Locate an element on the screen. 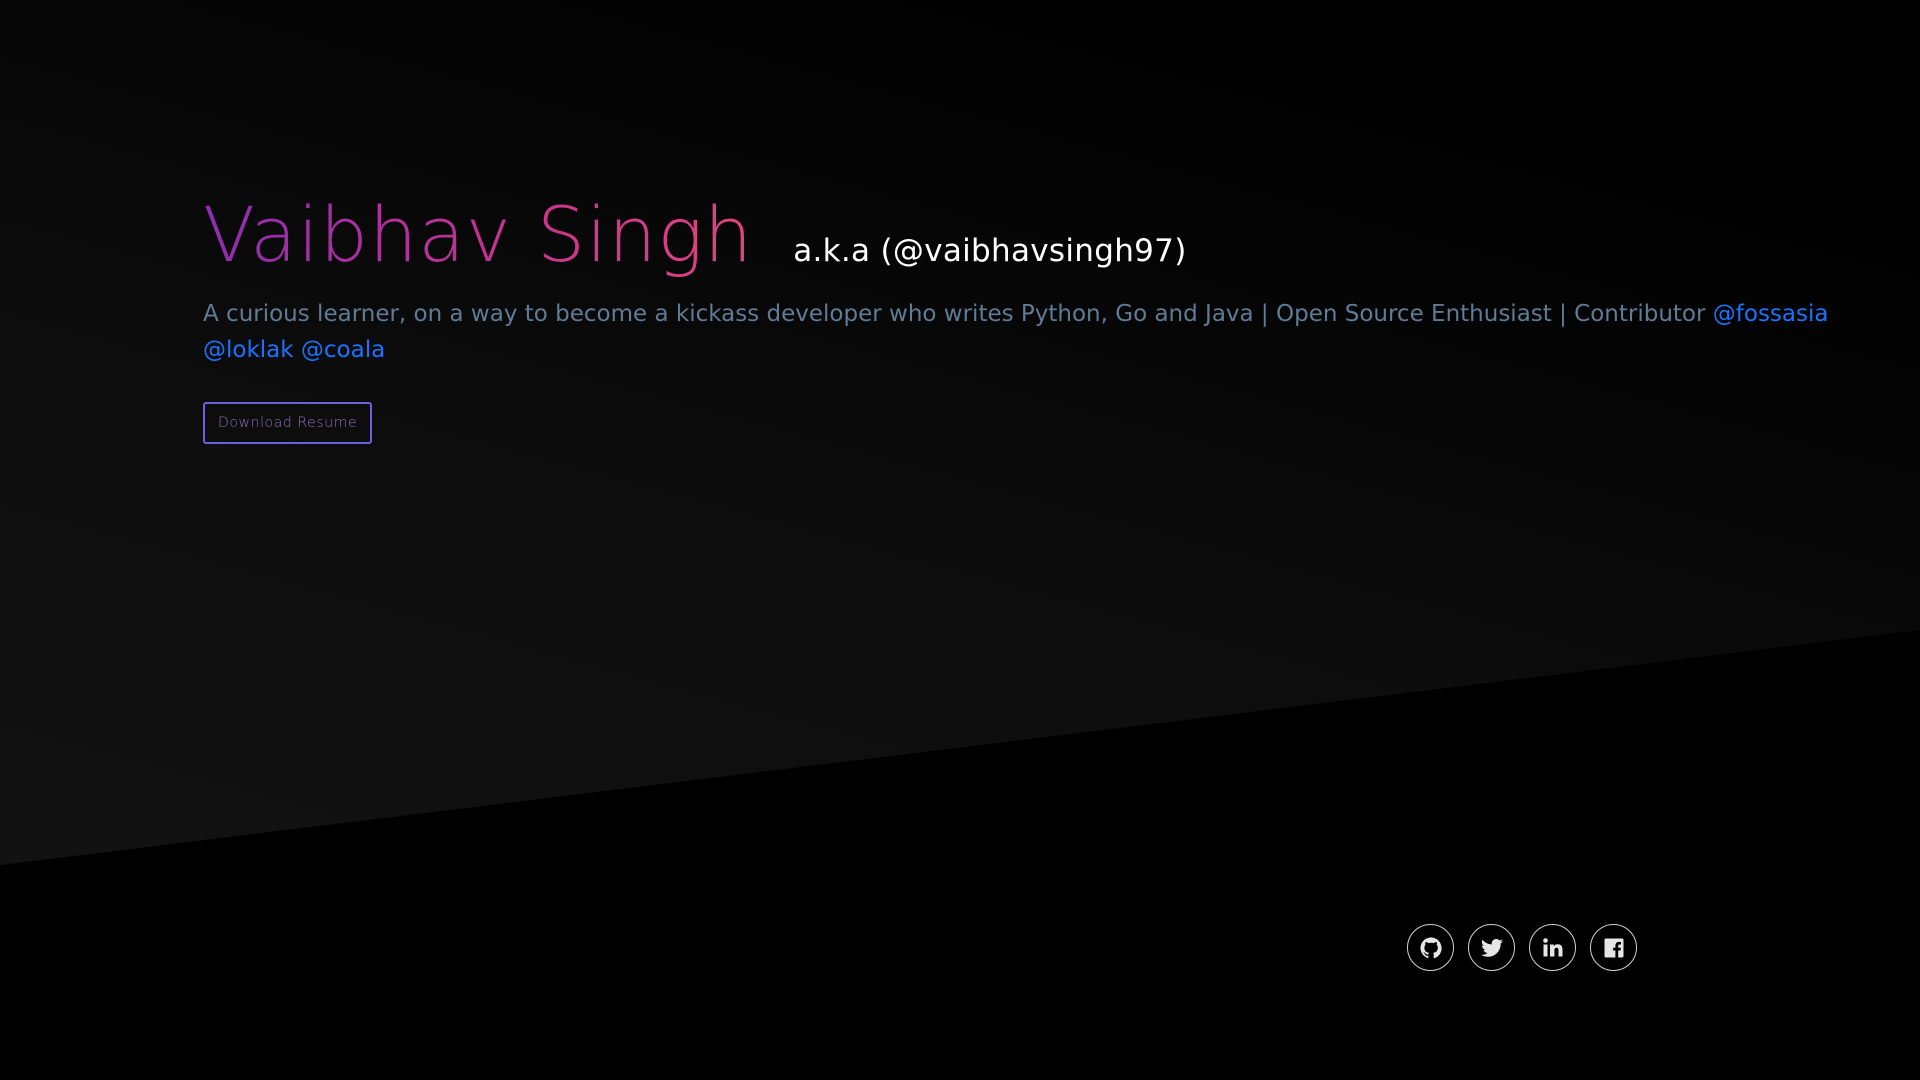  linkedin-icon is located at coordinates (1552, 946).